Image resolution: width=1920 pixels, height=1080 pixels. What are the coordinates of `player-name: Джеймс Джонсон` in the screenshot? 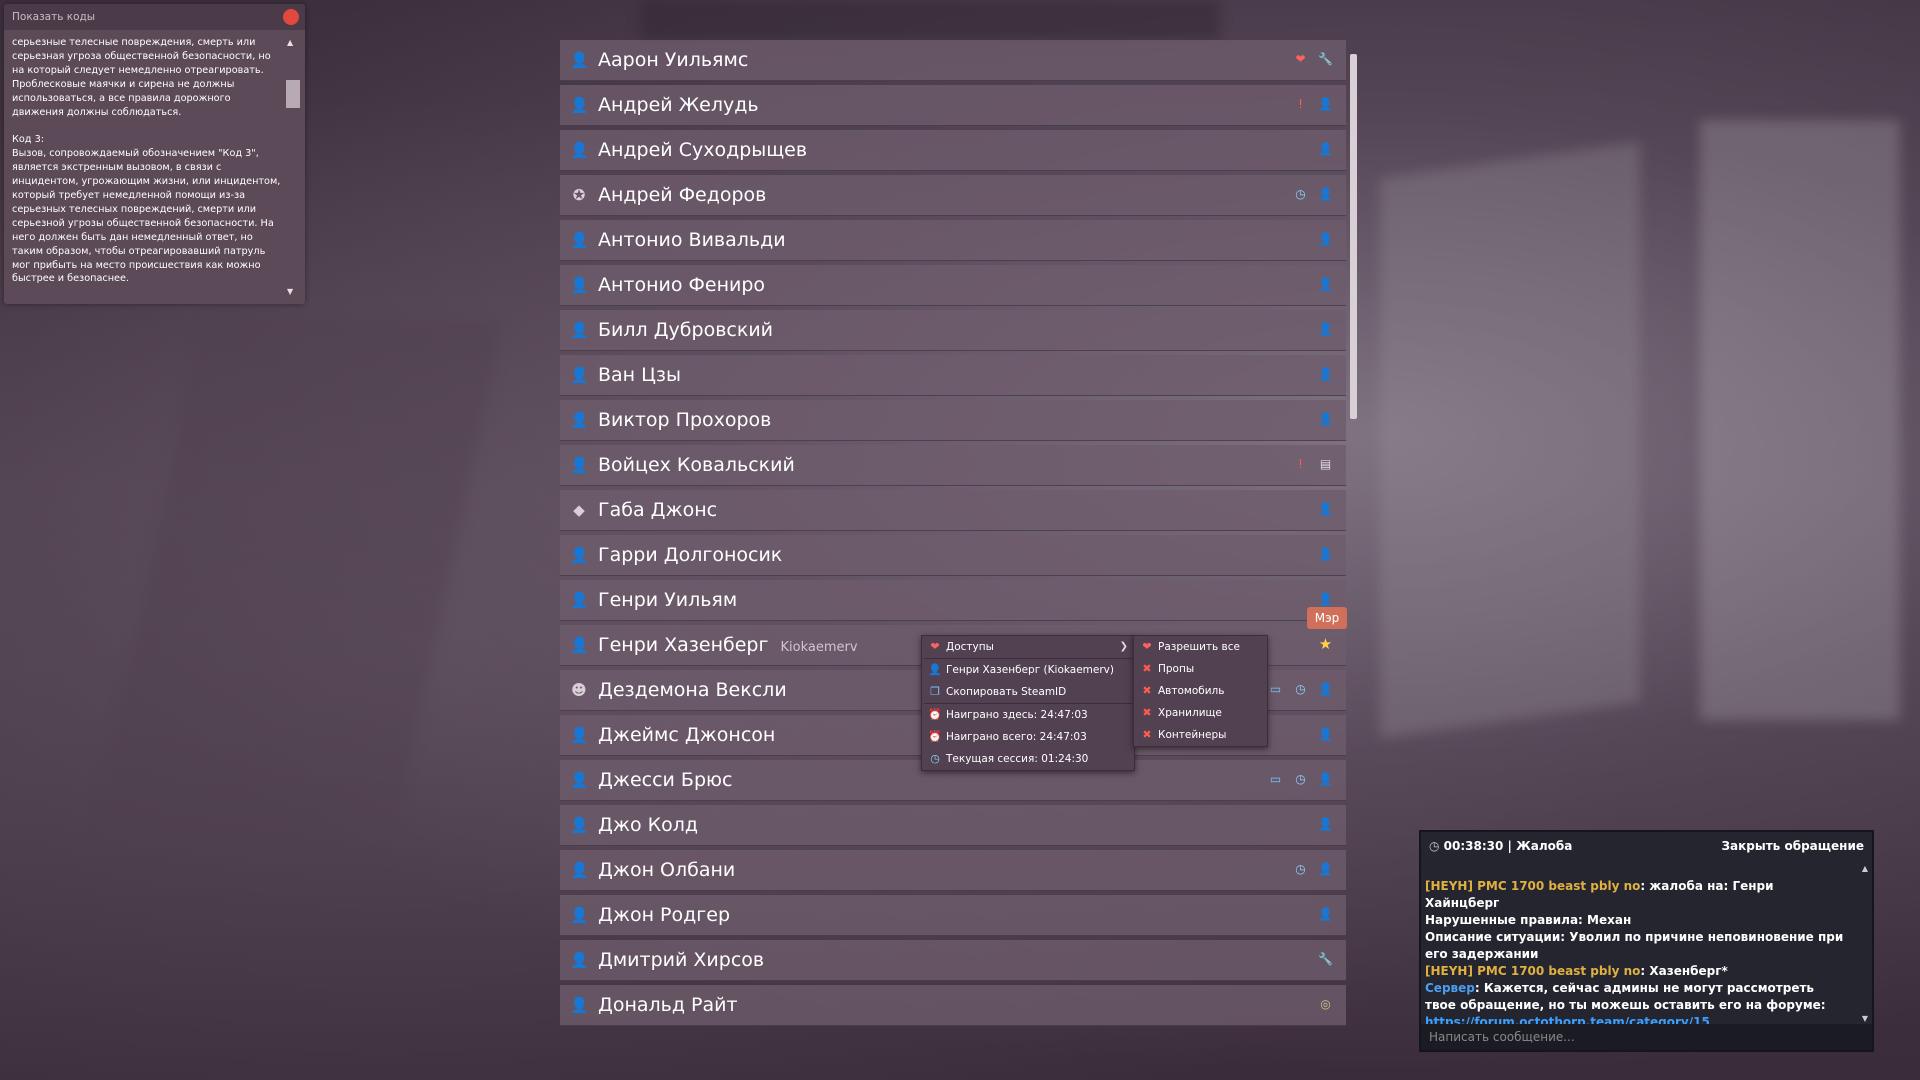 It's located at (687, 735).